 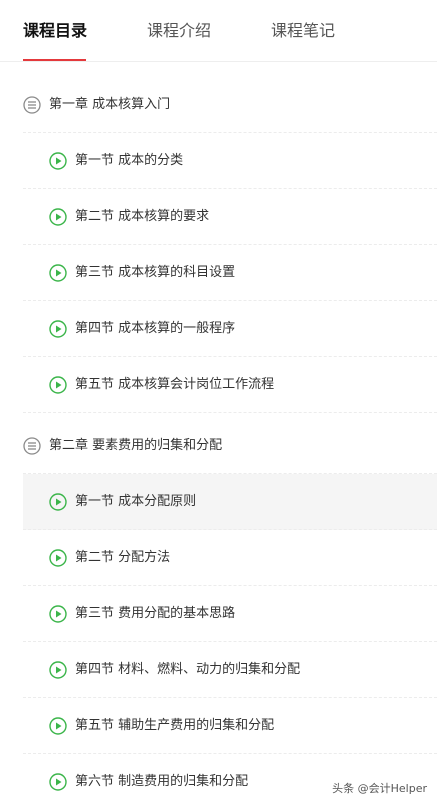 What do you see at coordinates (230, 217) in the screenshot?
I see `section-item: 第二节 成本核算的要求` at bounding box center [230, 217].